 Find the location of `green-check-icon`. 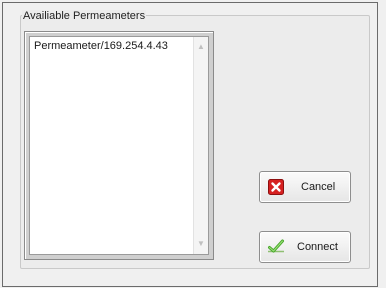

green-check-icon is located at coordinates (276, 246).